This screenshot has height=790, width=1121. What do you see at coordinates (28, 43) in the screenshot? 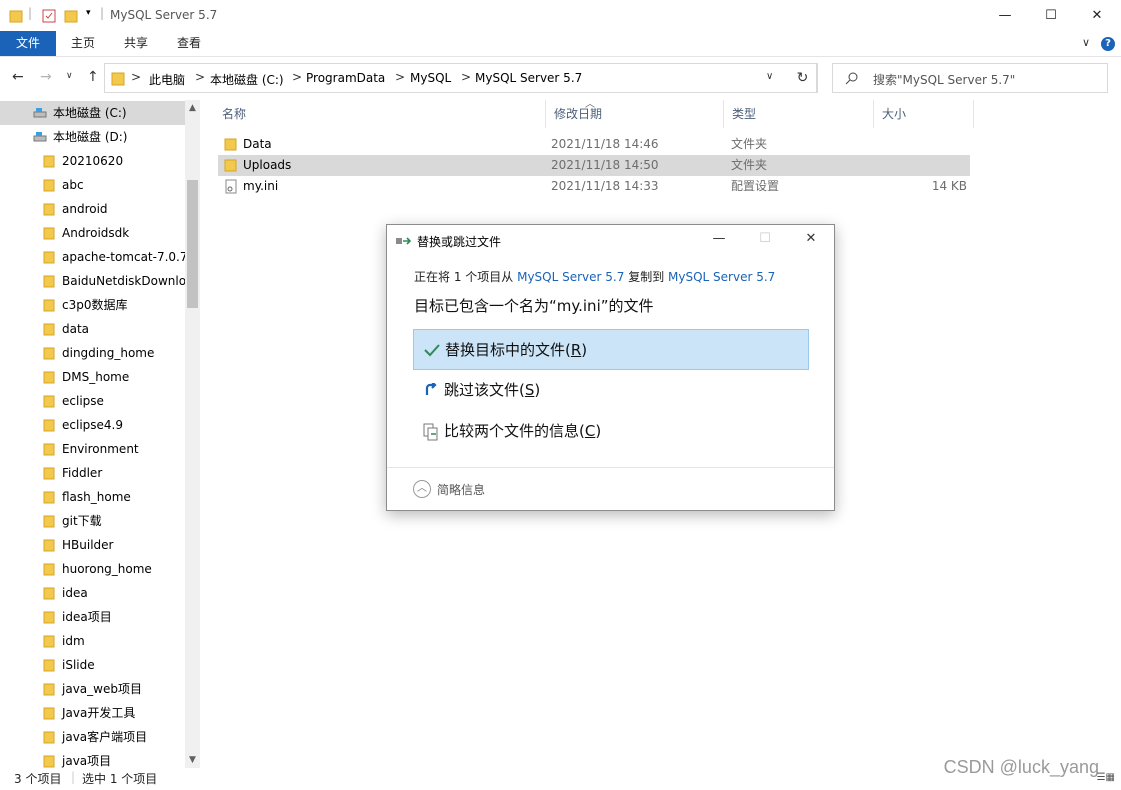
I see `tab-file: 文件` at bounding box center [28, 43].